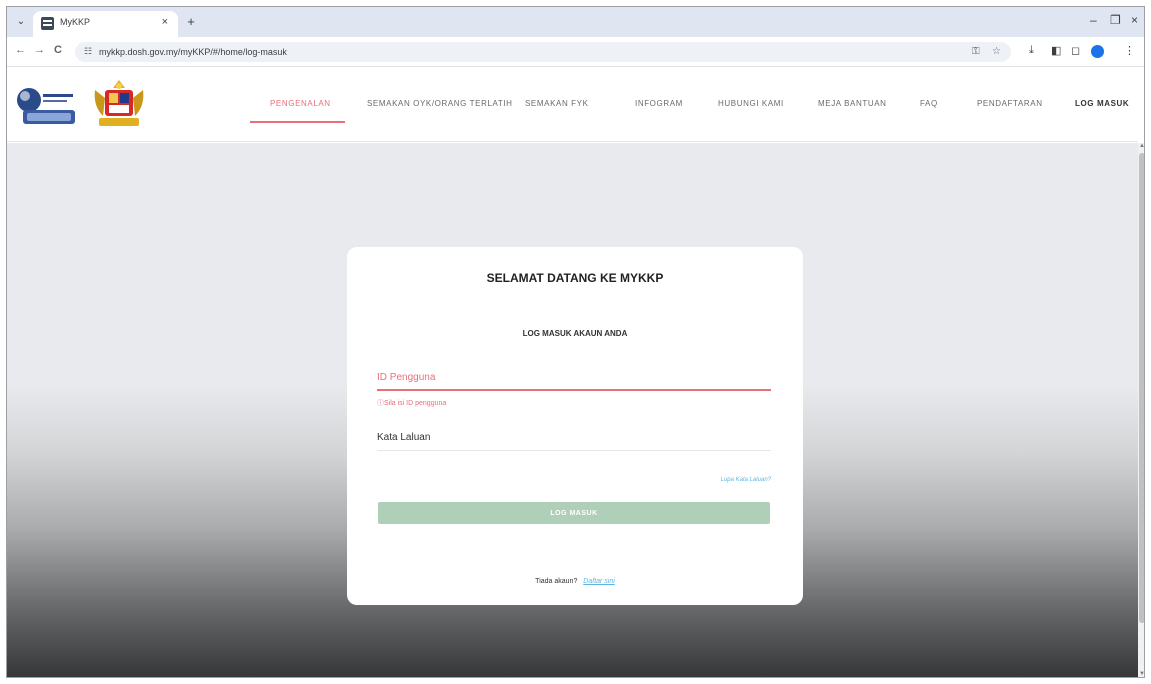 The image size is (1151, 684). Describe the element at coordinates (88, 51) in the screenshot. I see `site-info-icon: ☷` at that location.